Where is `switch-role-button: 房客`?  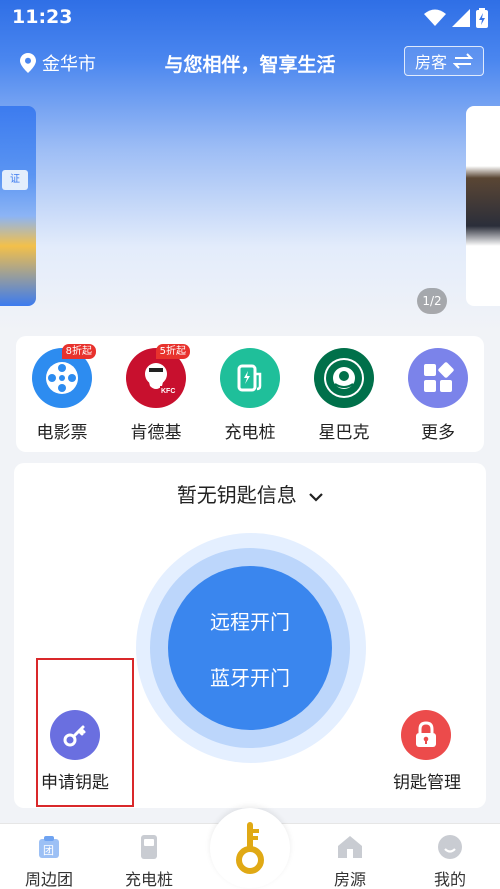
switch-role-button: 房客 is located at coordinates (443, 61).